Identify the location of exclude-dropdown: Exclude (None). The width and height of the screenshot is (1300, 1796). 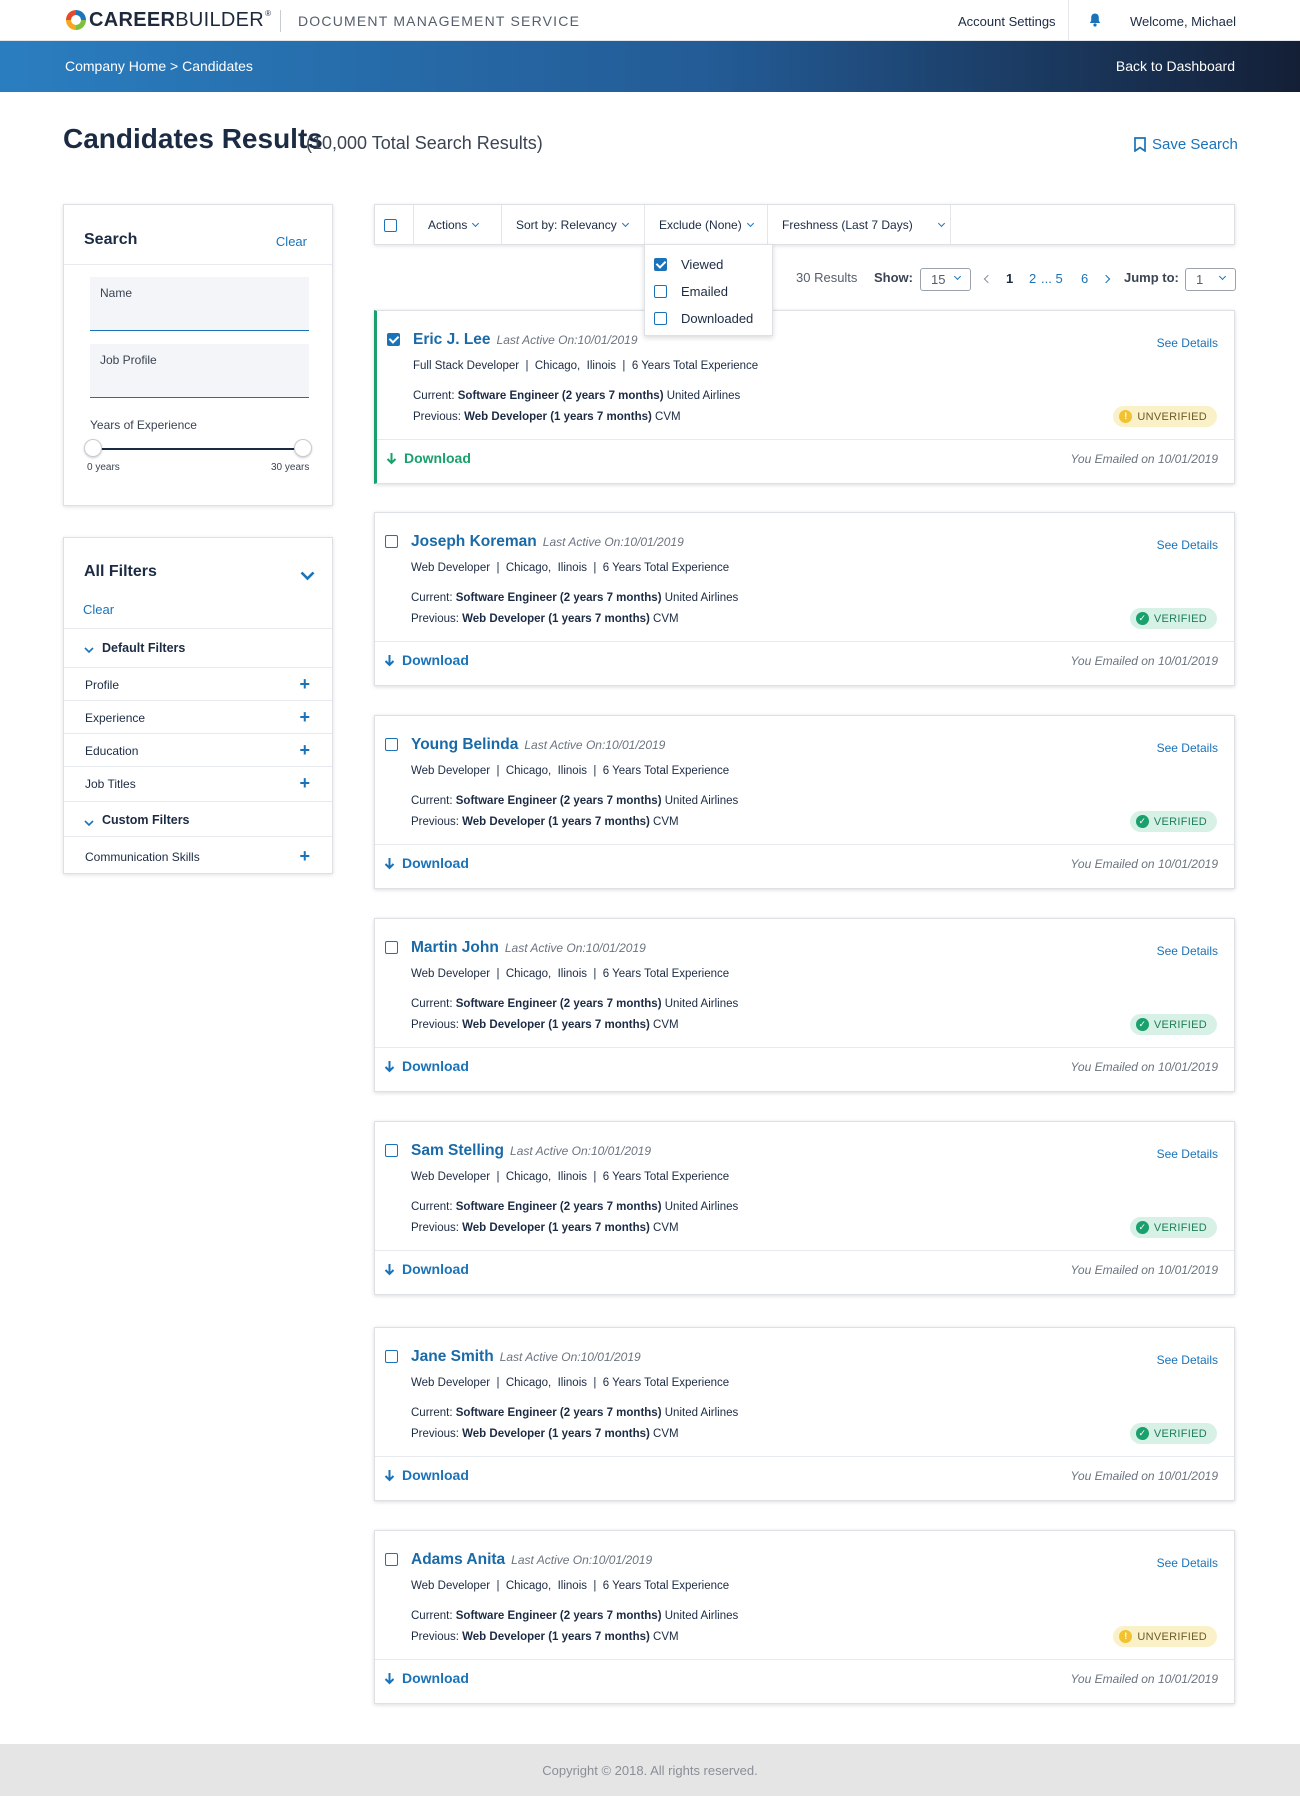
(706, 224).